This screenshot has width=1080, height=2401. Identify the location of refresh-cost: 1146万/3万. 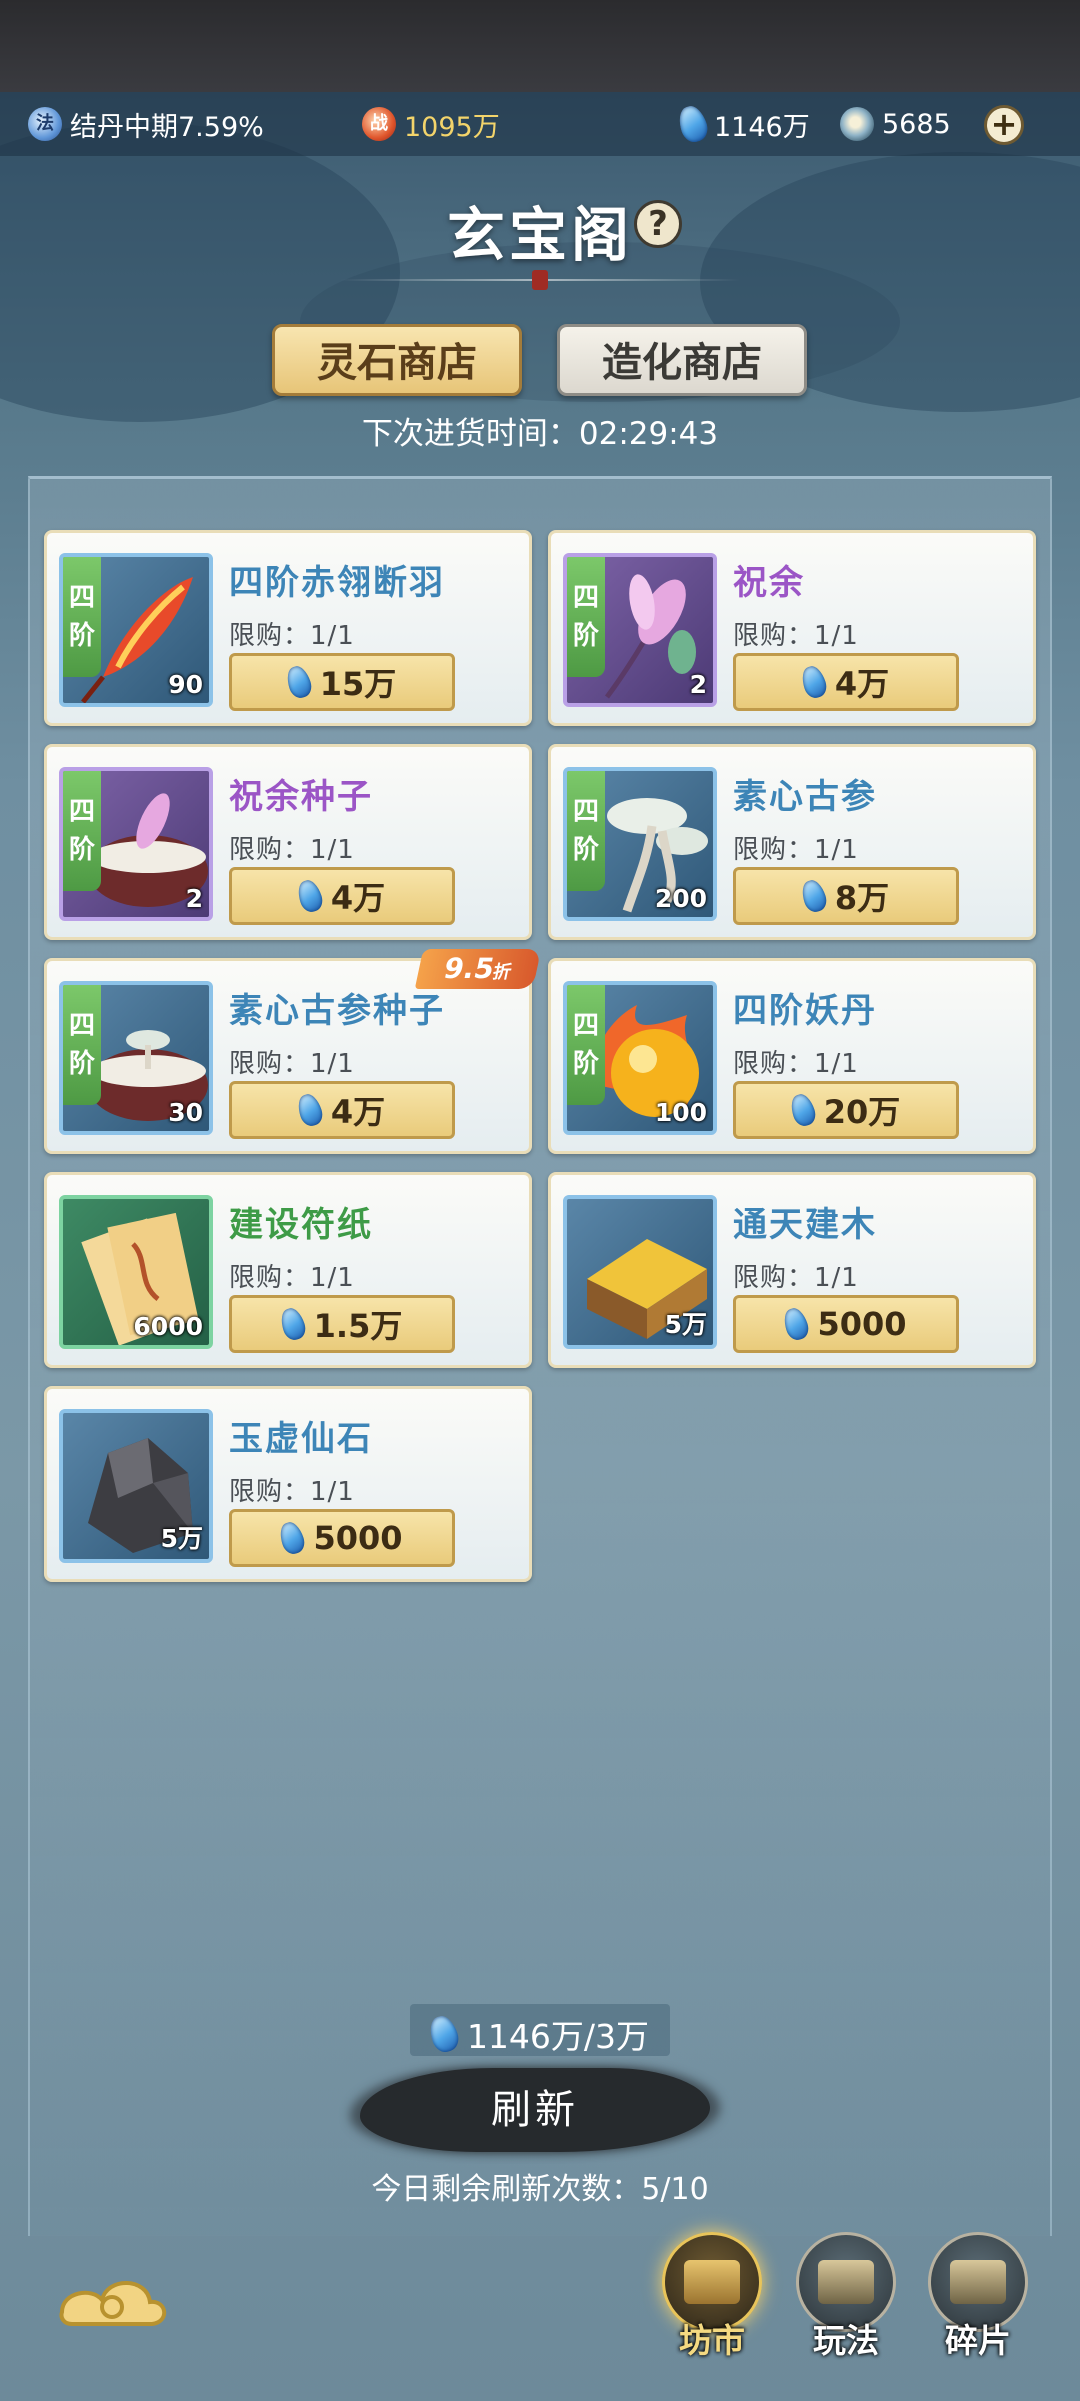
(540, 2034).